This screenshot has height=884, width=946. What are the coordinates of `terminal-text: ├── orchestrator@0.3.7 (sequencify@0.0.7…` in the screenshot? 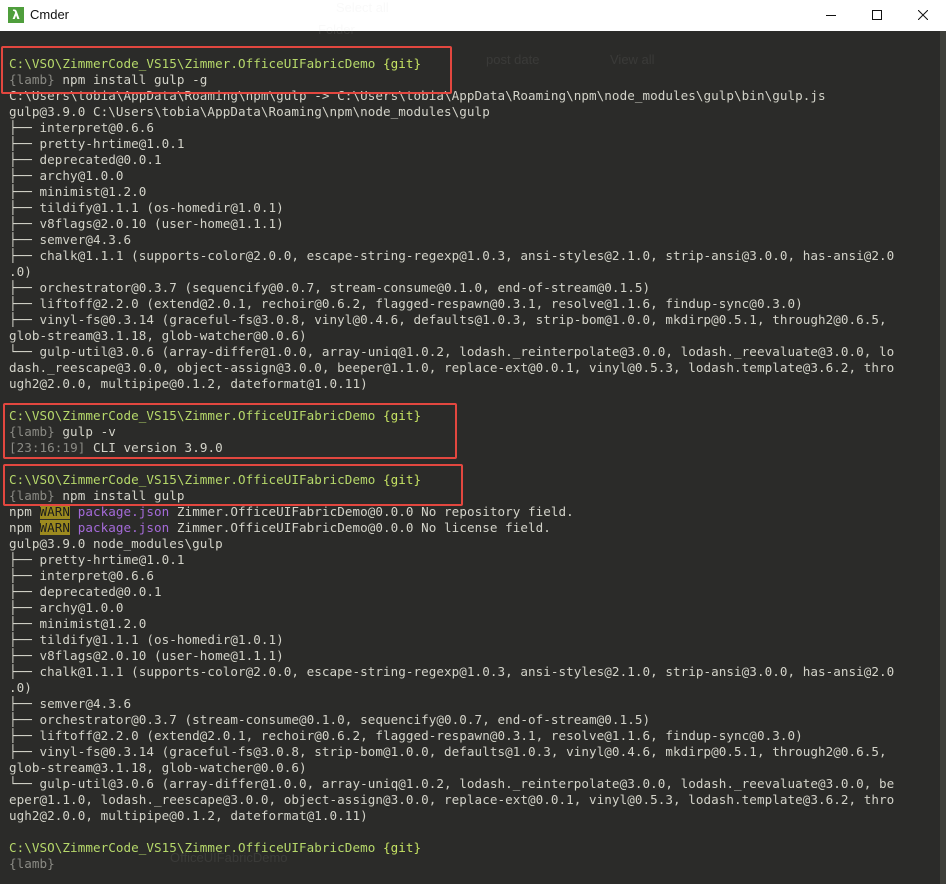 It's located at (330, 287).